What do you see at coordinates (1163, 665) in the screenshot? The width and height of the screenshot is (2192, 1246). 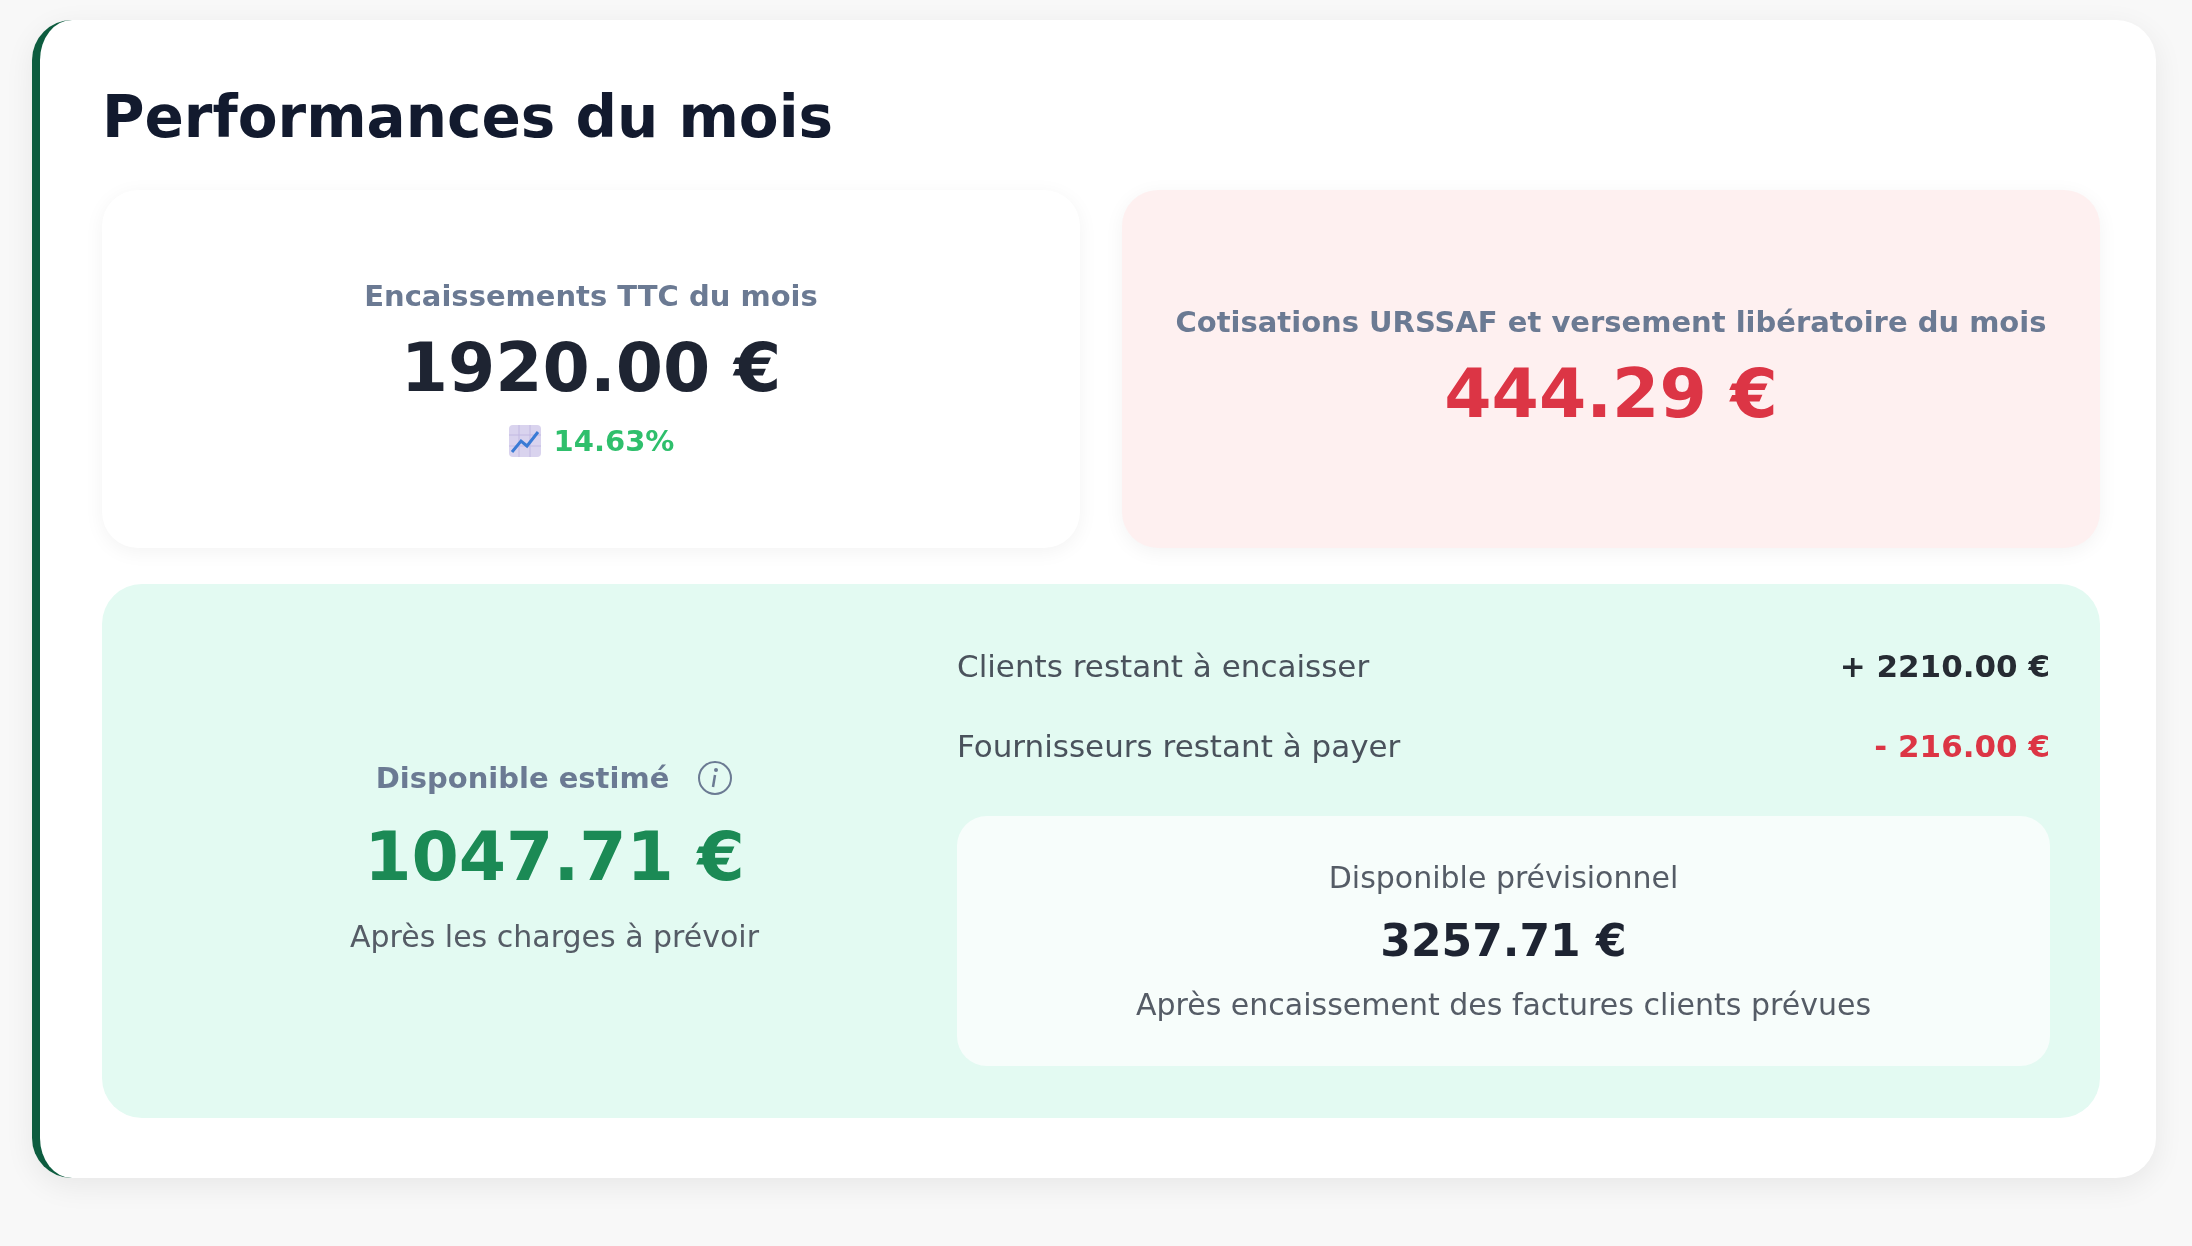 I see `flow-label: Clients restant à encaisser` at bounding box center [1163, 665].